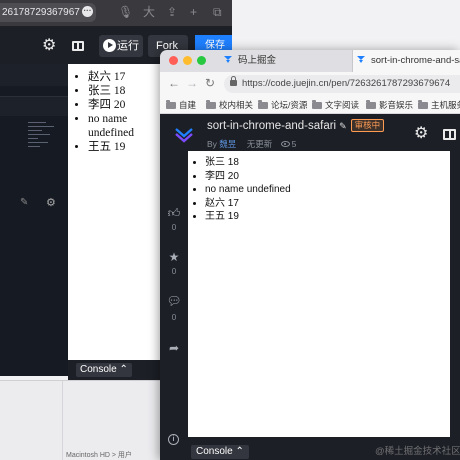  Describe the element at coordinates (257, 60) in the screenshot. I see `tab-label: 码上掘金` at that location.